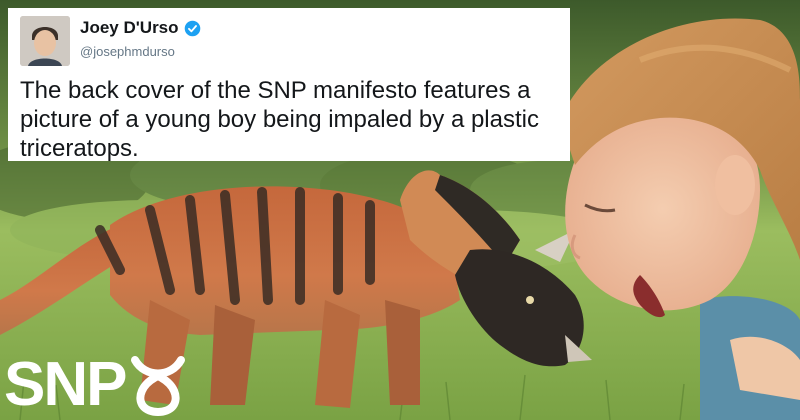 This screenshot has width=800, height=420. I want to click on snp-logo: SNP, so click(98, 385).